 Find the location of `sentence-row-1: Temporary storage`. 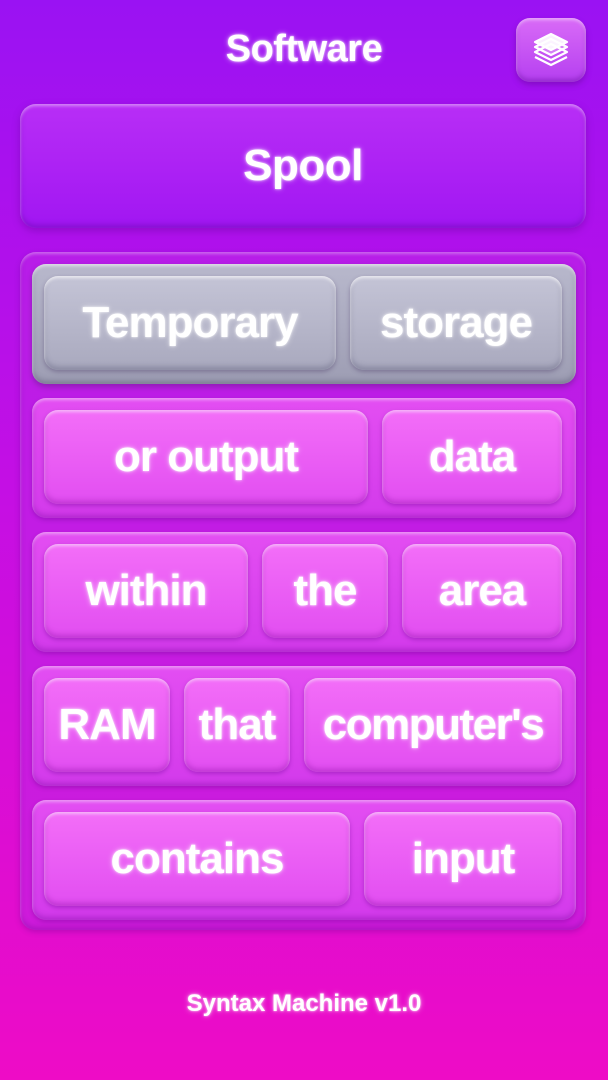

sentence-row-1: Temporary storage is located at coordinates (304, 324).